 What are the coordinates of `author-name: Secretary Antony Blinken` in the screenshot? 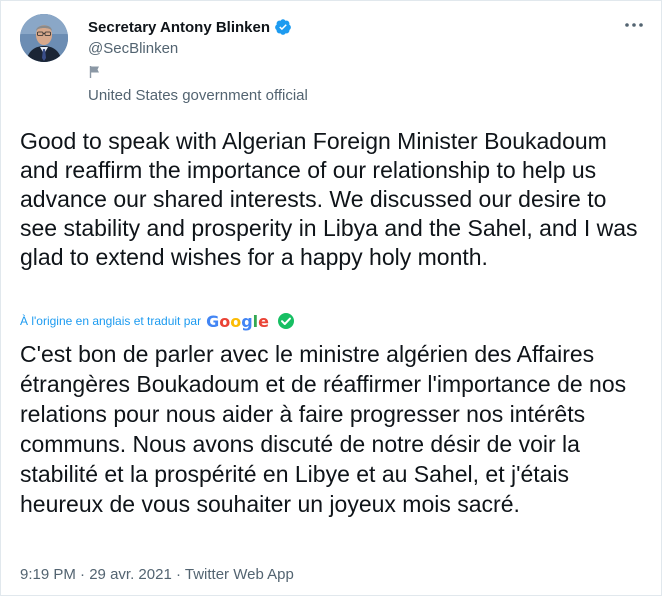 It's located at (179, 27).